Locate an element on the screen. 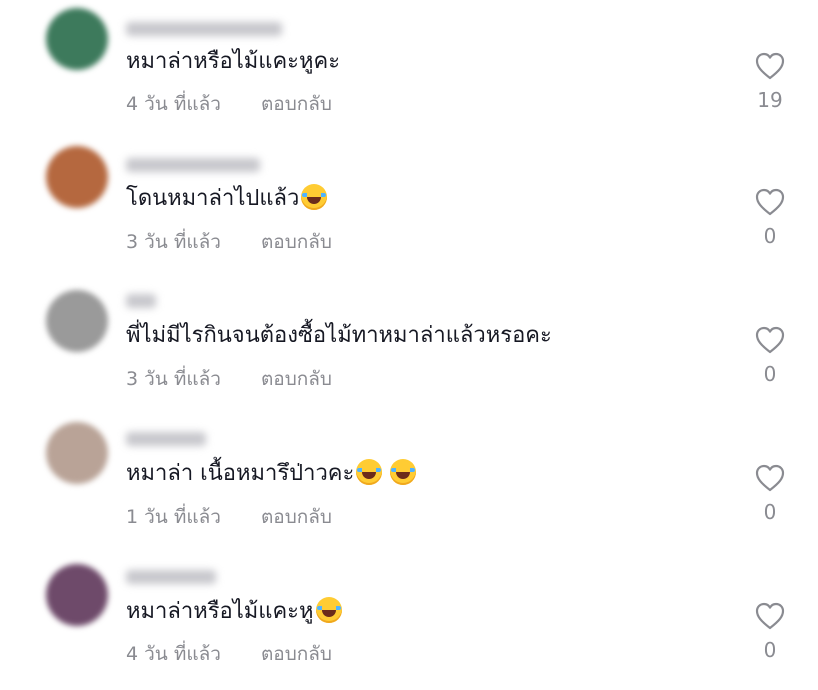  comment-text-content: หมาล่าหรือไม้แคะหู is located at coordinates (220, 611).